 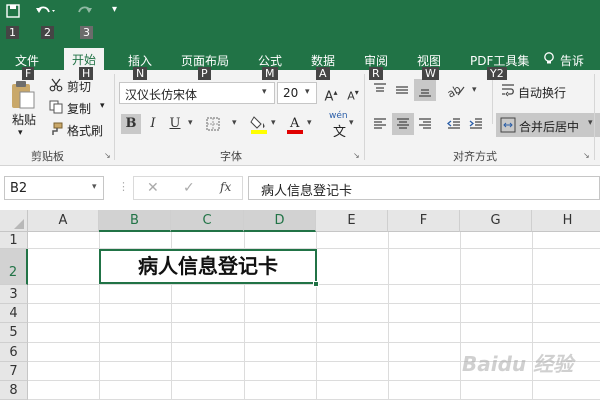 I want to click on borders-icon, so click(x=213, y=125).